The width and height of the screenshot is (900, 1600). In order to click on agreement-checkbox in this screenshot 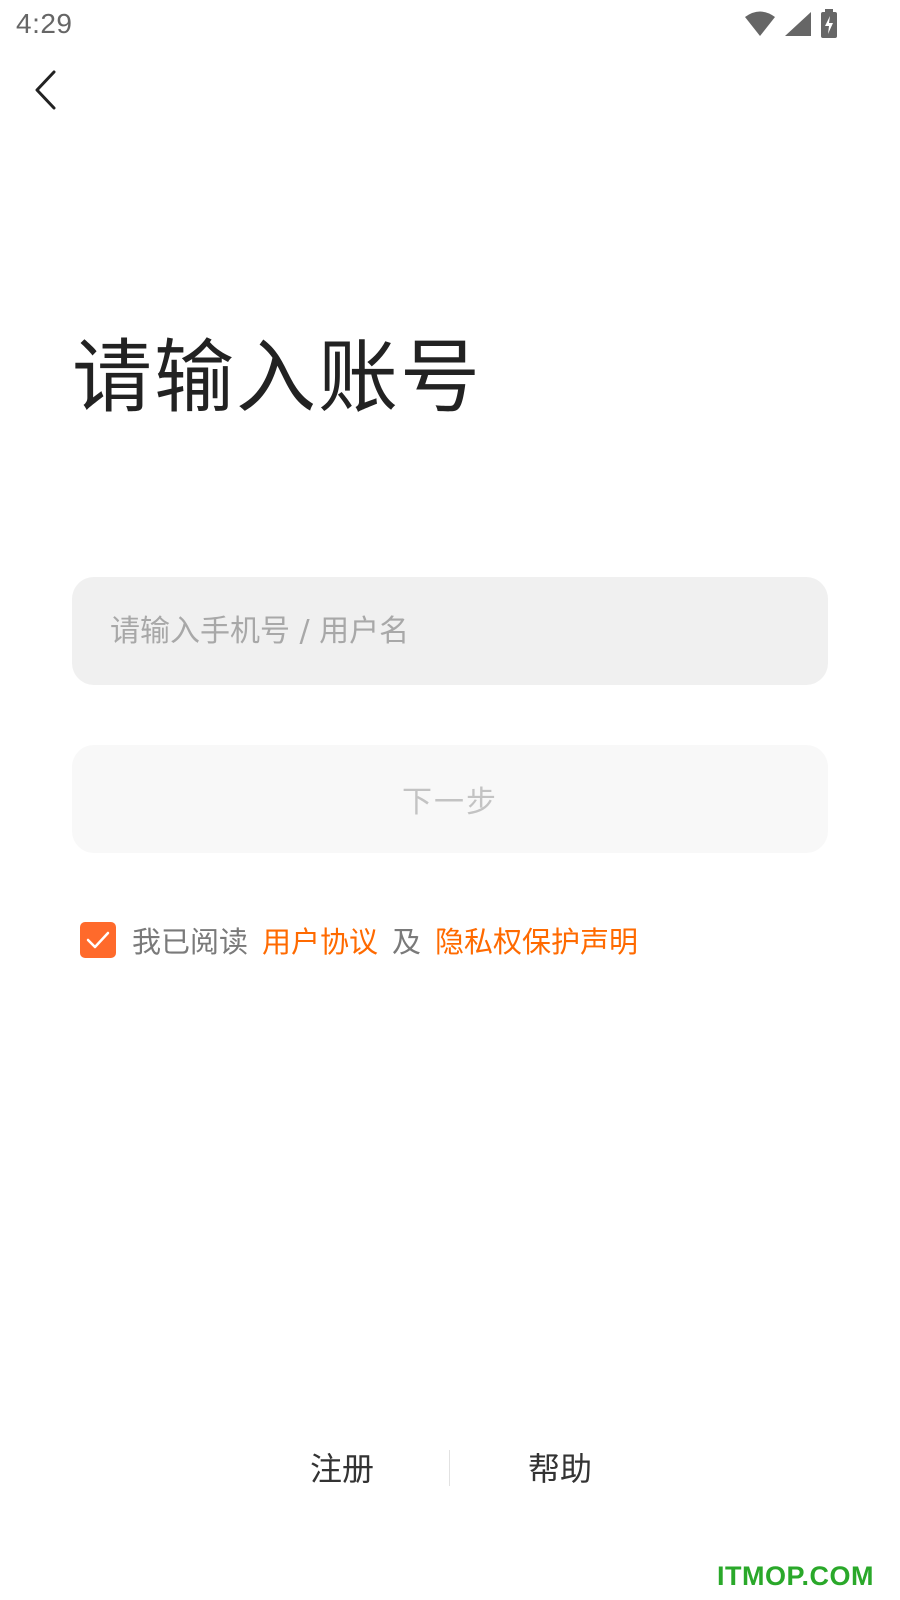, I will do `click(98, 940)`.